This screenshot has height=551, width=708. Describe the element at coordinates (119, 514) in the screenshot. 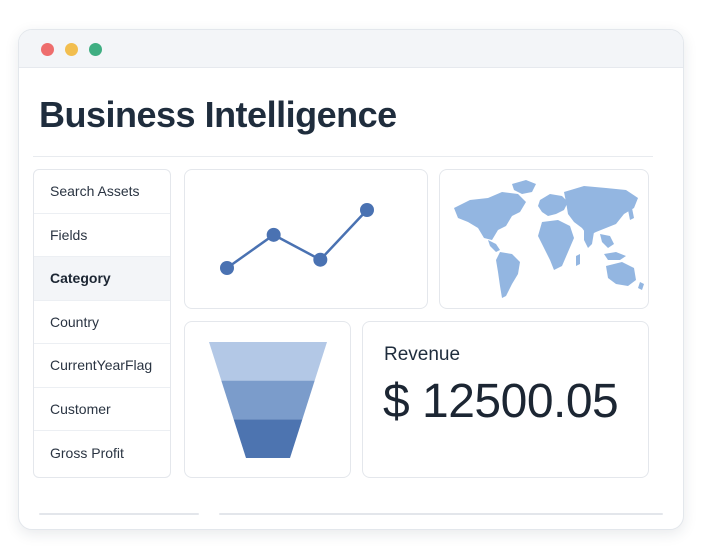

I see `footer-divider-left` at that location.